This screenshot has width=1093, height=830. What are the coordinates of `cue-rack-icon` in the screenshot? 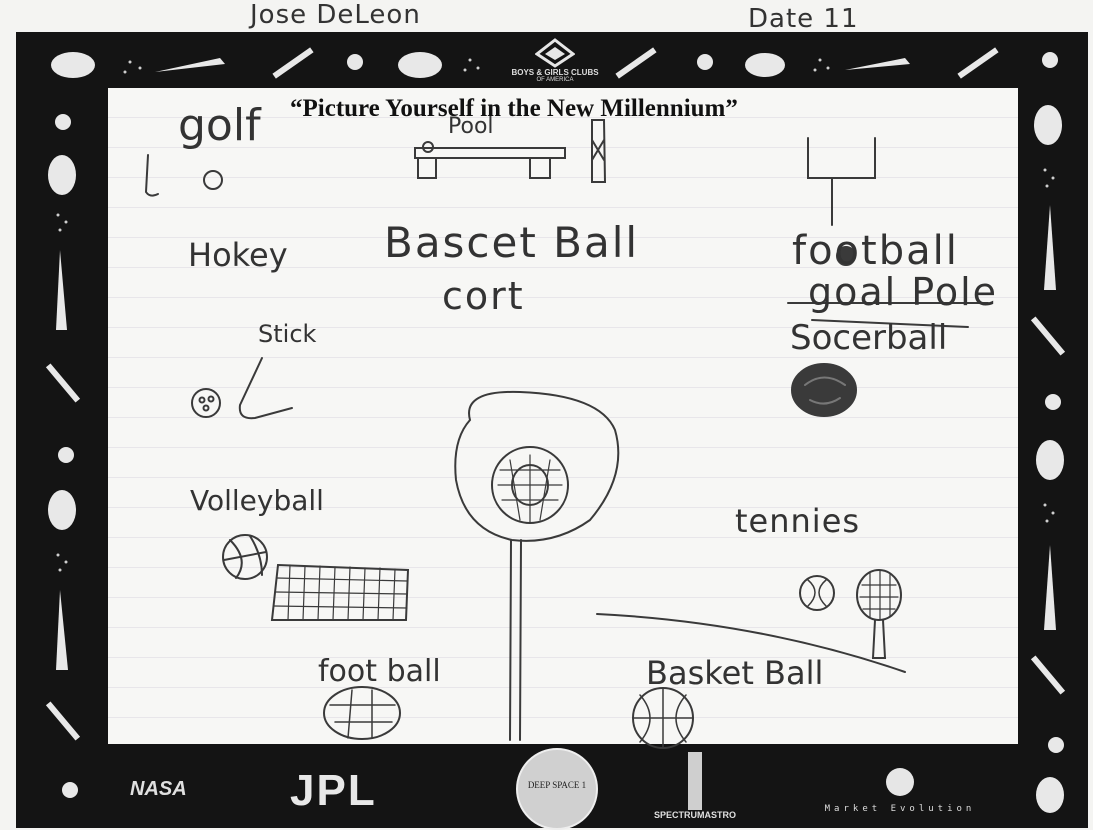 It's located at (599, 151).